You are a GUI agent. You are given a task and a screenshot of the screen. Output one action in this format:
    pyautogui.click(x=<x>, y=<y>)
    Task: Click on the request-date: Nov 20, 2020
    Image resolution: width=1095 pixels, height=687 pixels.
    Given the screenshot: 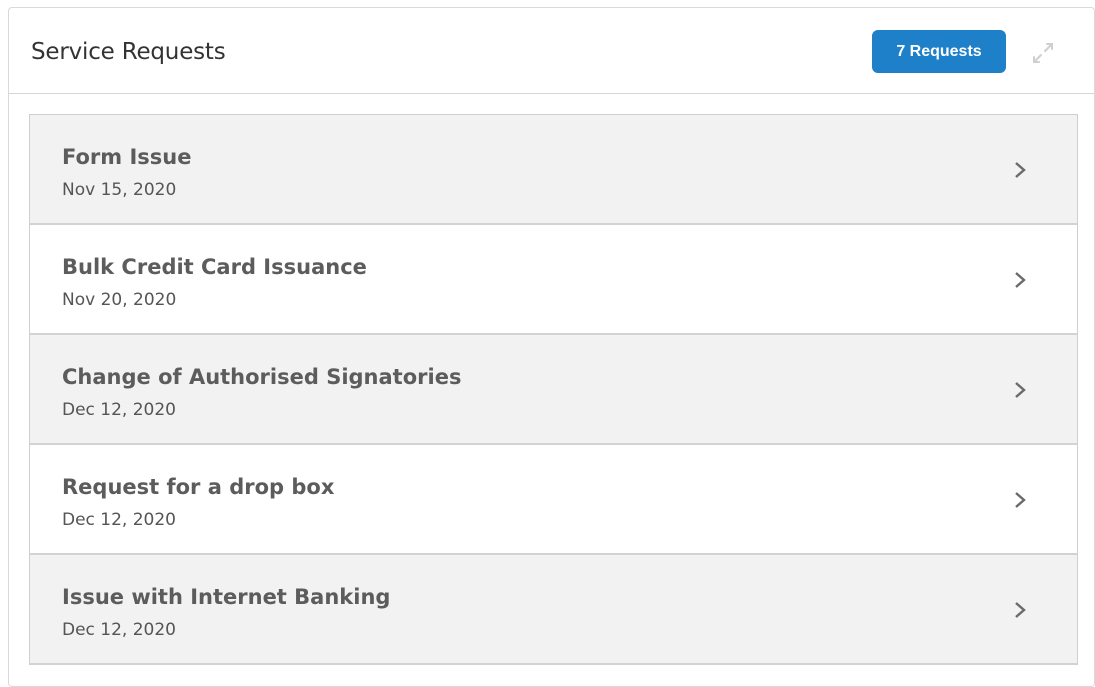 What is the action you would take?
    pyautogui.click(x=119, y=300)
    